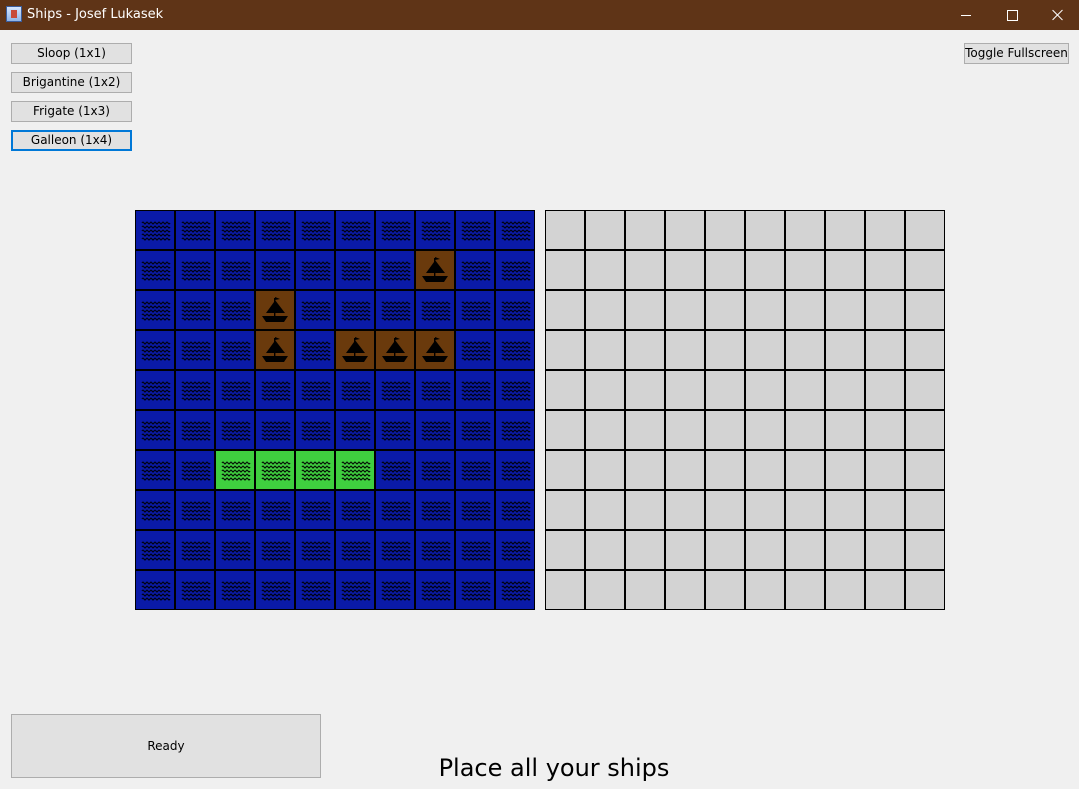 This screenshot has height=789, width=1079. What do you see at coordinates (71, 140) in the screenshot?
I see `galleon-button: Galleon (1x4)` at bounding box center [71, 140].